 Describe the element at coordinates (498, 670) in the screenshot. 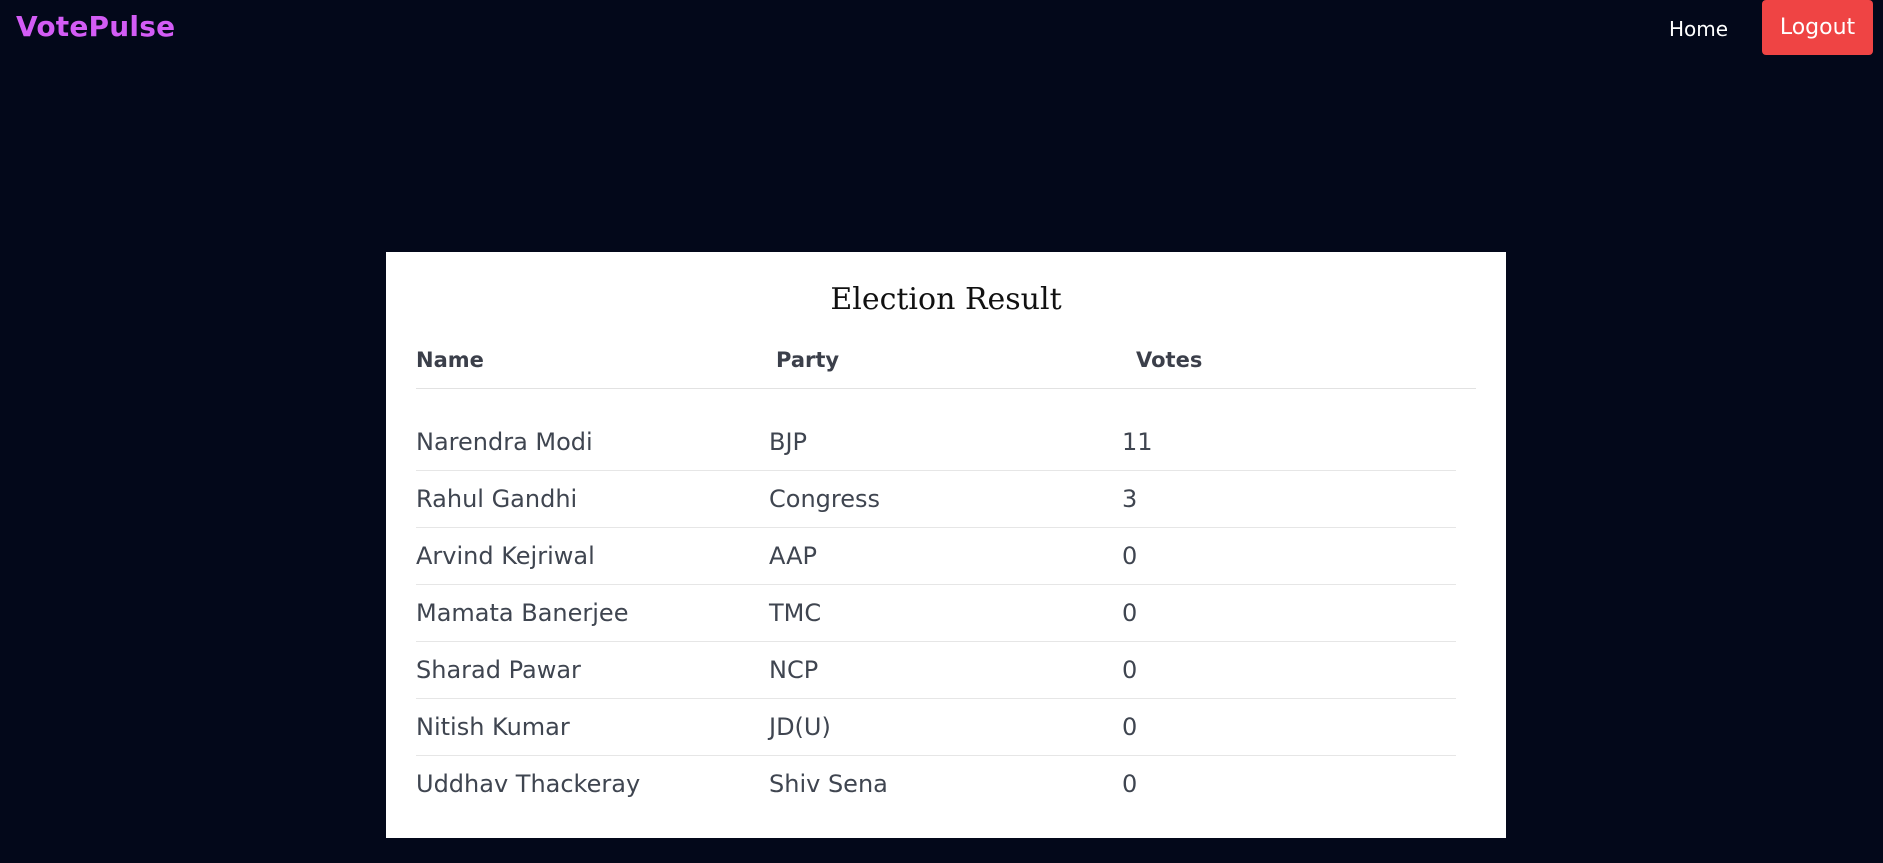

I see `candidate-name: Sharad Pawar` at that location.